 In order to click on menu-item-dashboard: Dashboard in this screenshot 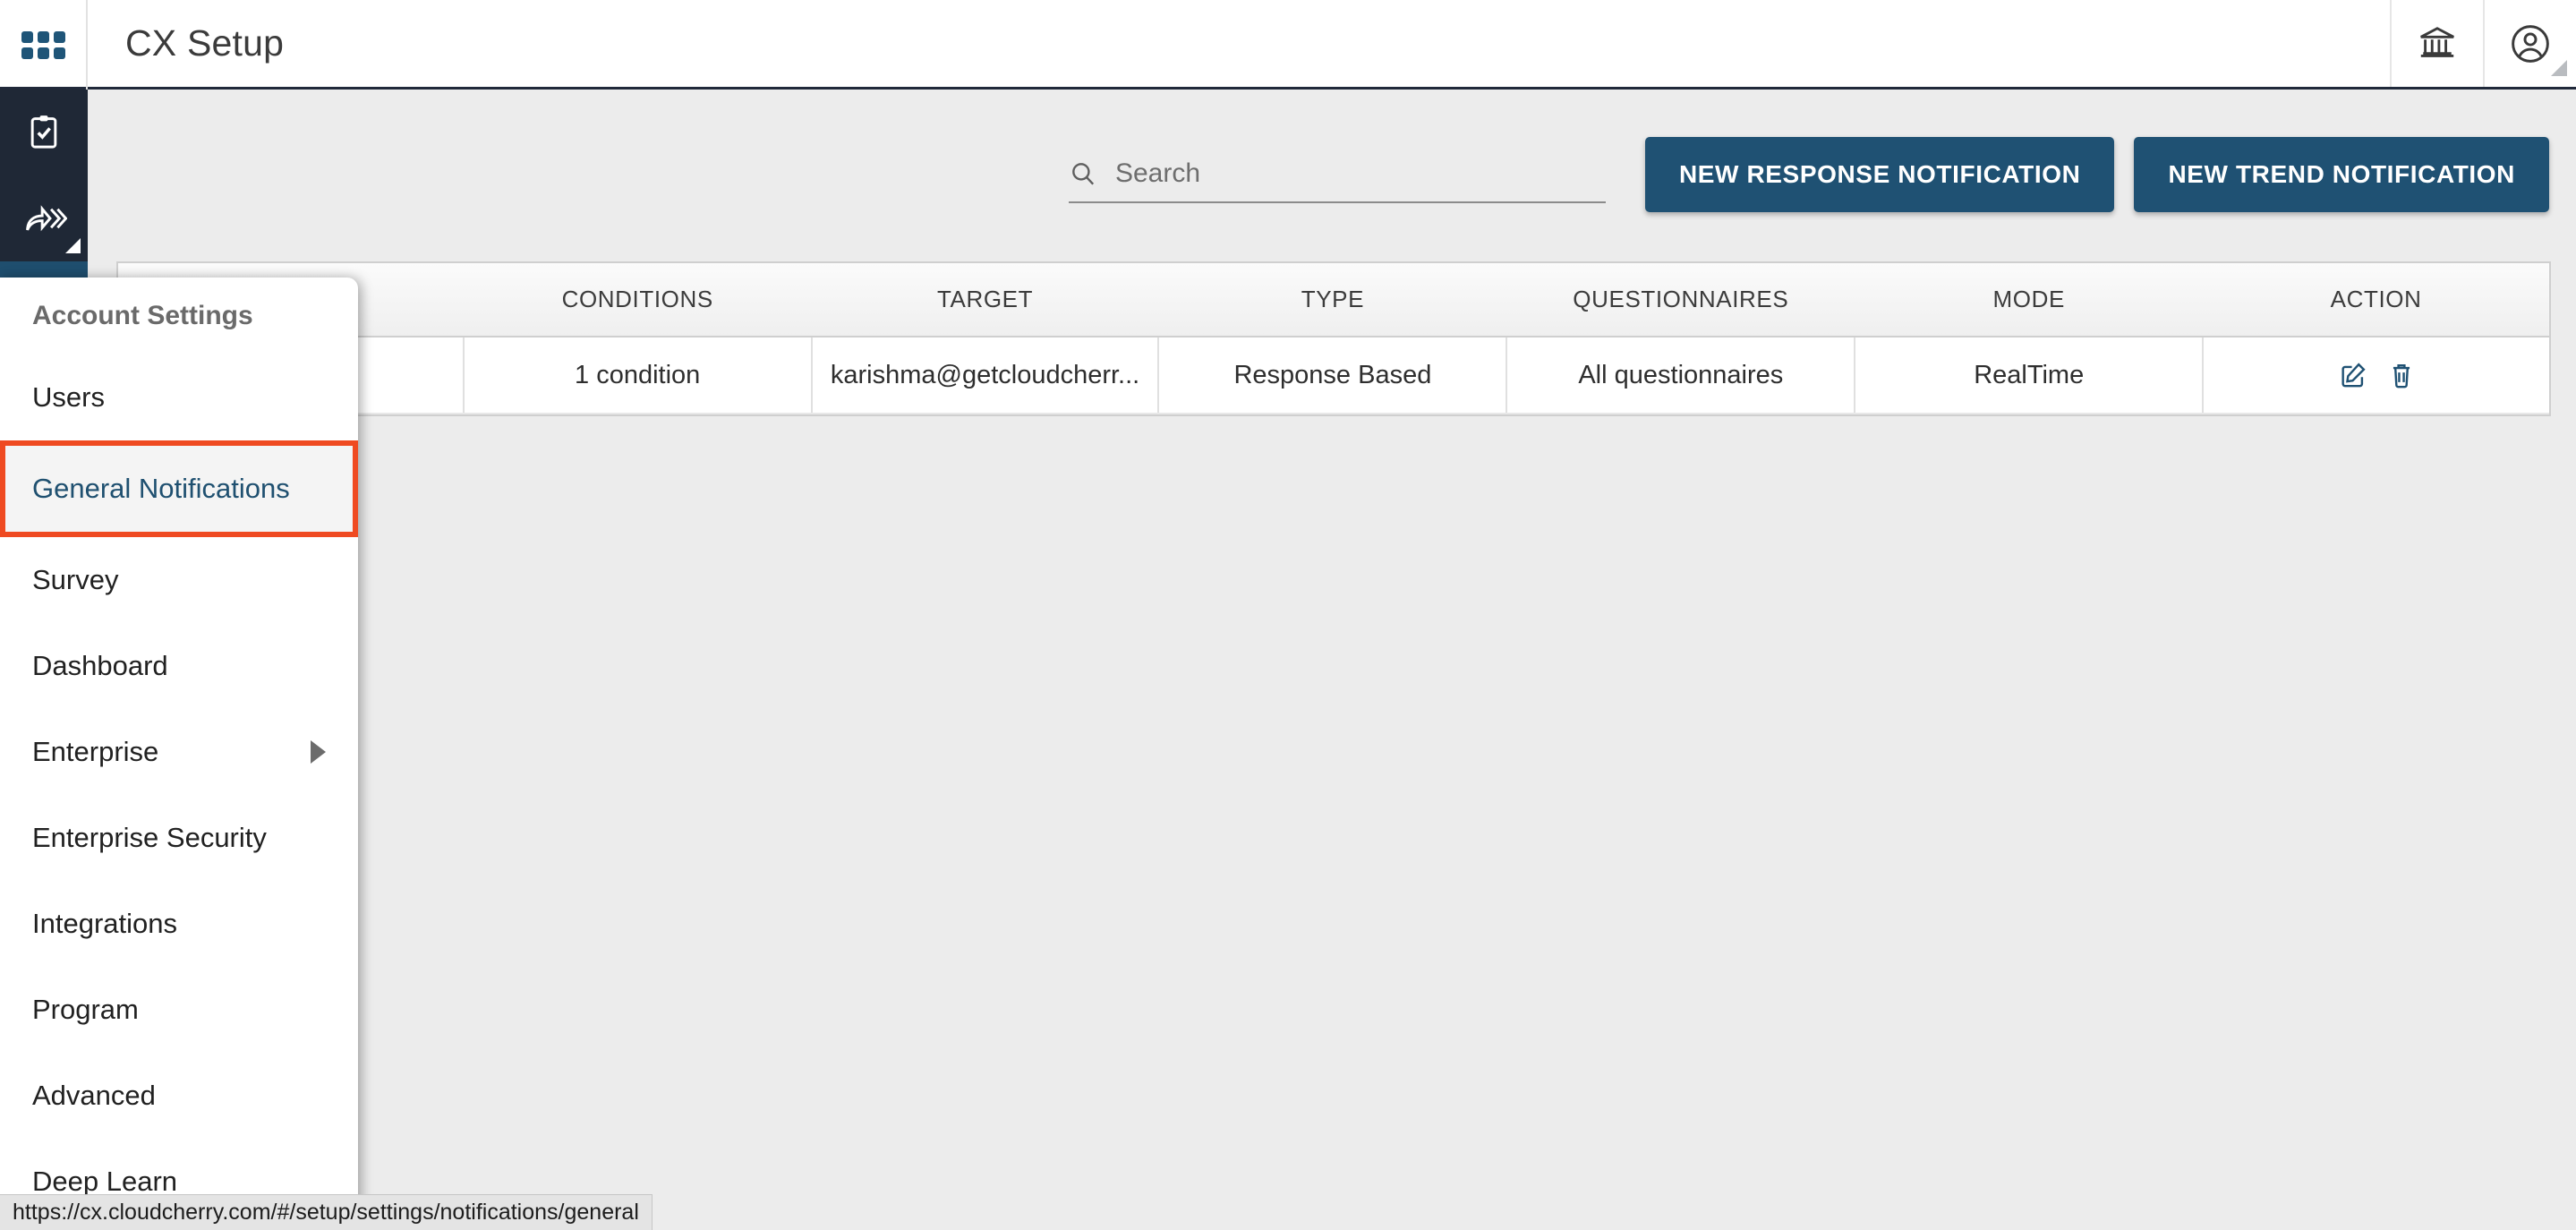, I will do `click(179, 666)`.